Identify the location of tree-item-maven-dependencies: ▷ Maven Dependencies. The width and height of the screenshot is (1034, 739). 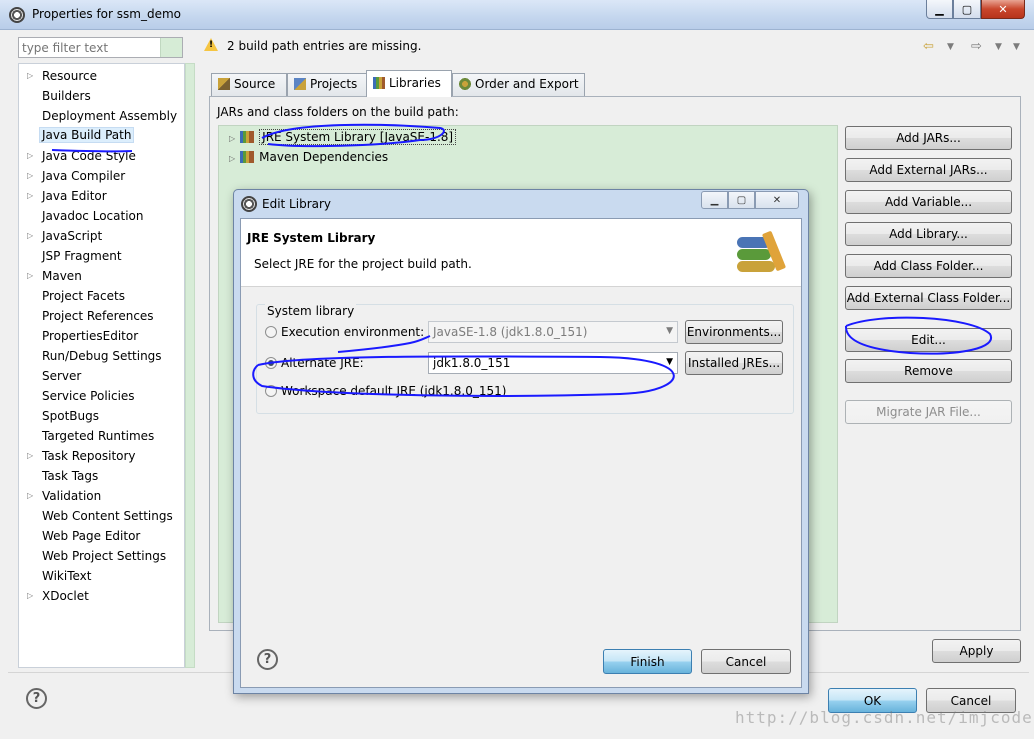
(308, 159).